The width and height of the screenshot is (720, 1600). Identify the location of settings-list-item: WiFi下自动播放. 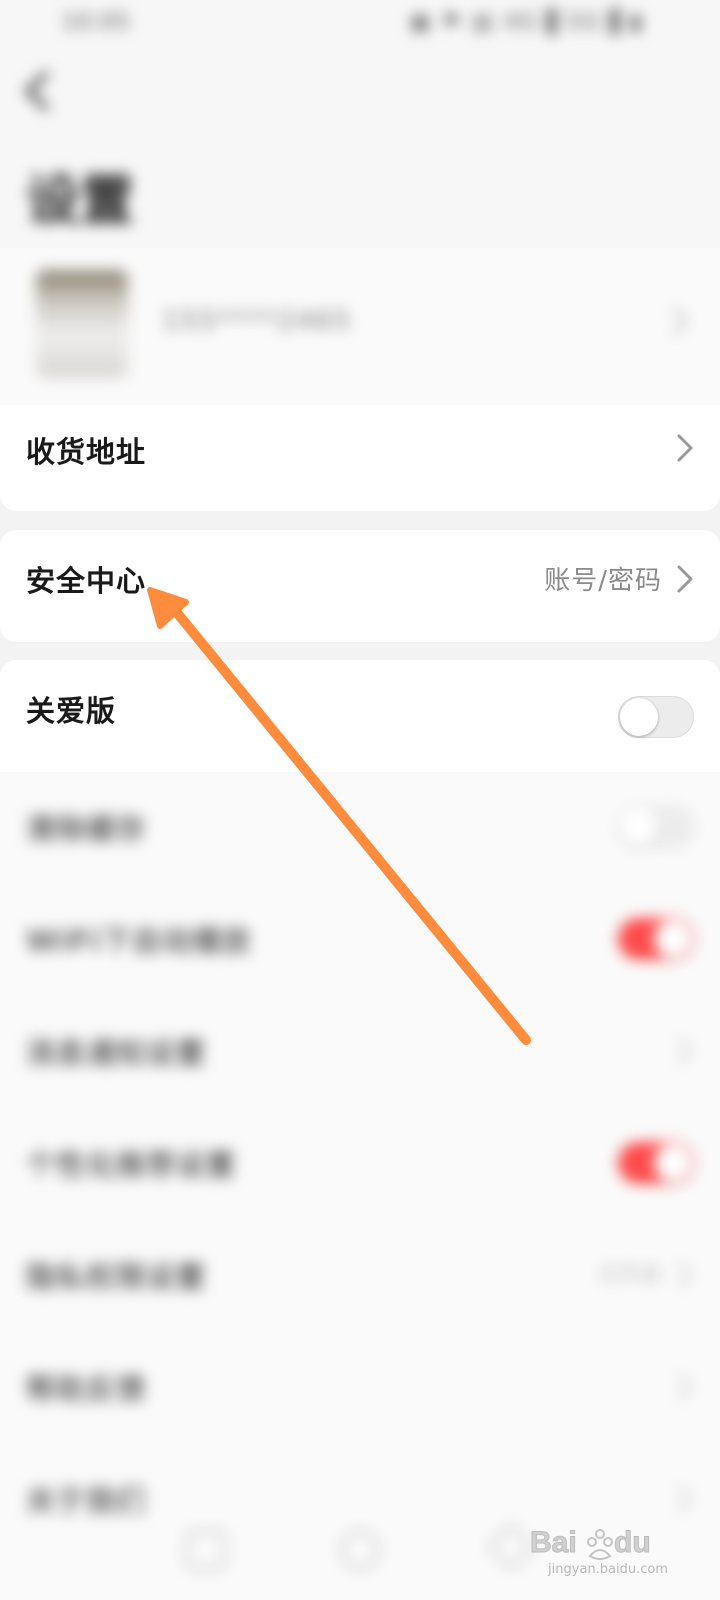
(360, 940).